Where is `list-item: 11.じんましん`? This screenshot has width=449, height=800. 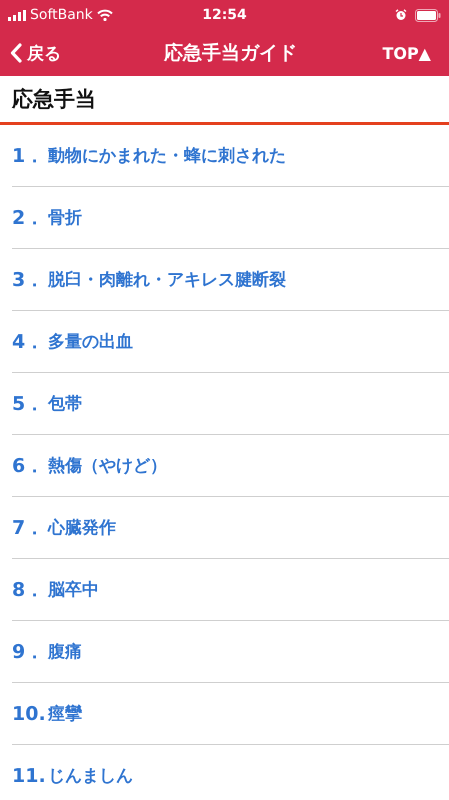
list-item: 11.じんましん is located at coordinates (230, 772).